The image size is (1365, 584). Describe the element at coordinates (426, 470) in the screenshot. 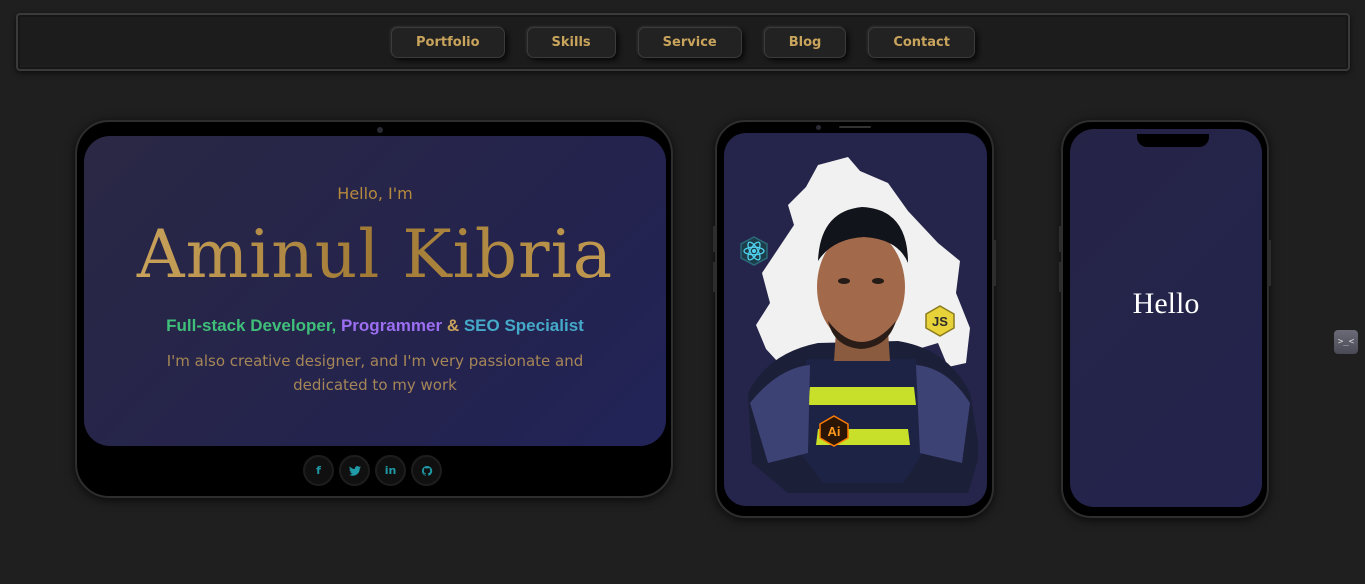

I see `github-icon` at that location.